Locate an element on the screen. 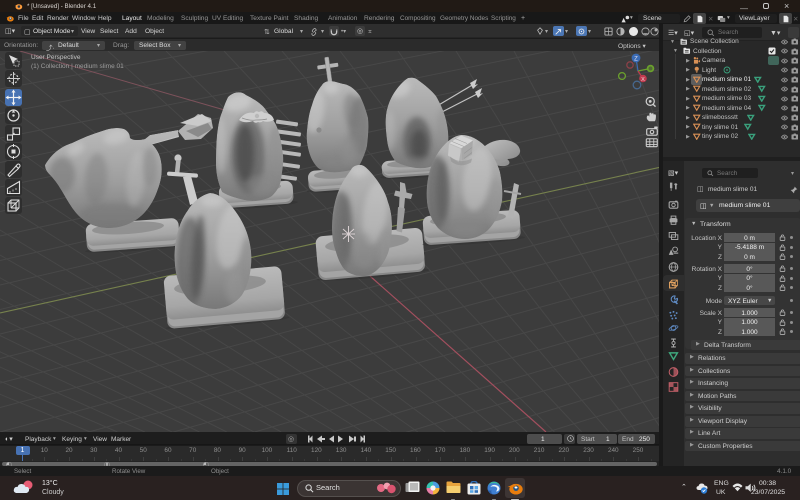  svg-text: X is located at coordinates (643, 80).